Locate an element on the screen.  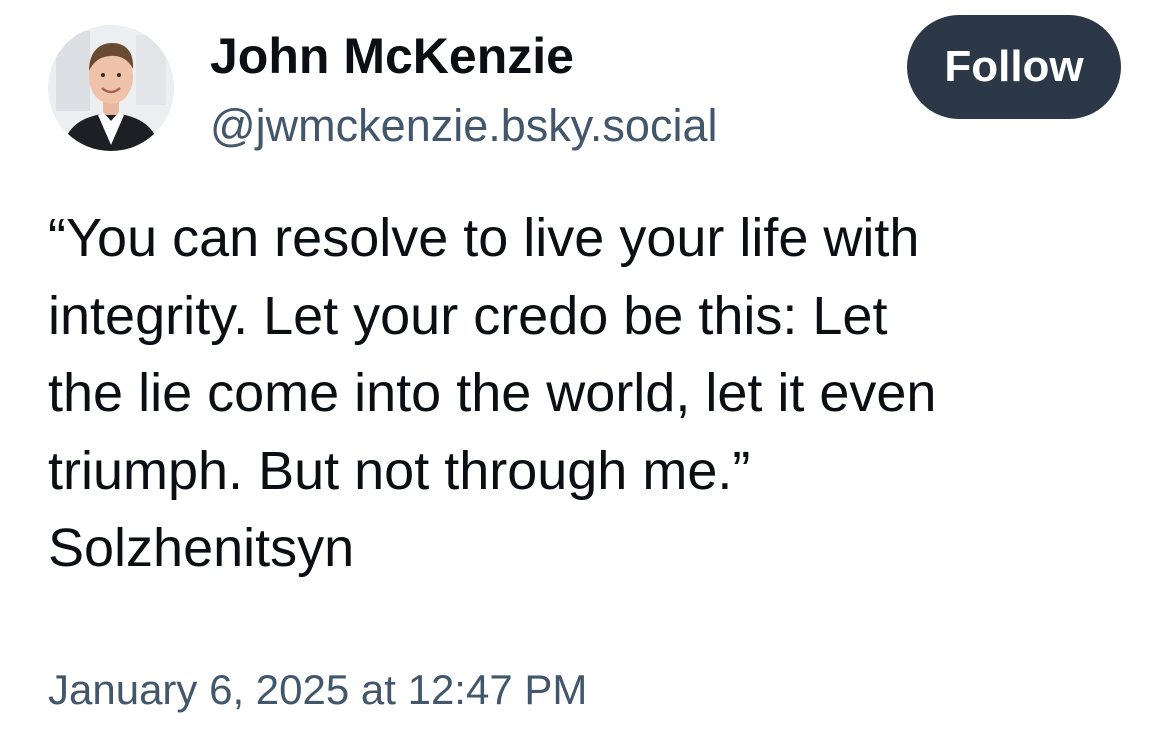
post-text-line: “You can resolve to live your life with is located at coordinates (484, 238).